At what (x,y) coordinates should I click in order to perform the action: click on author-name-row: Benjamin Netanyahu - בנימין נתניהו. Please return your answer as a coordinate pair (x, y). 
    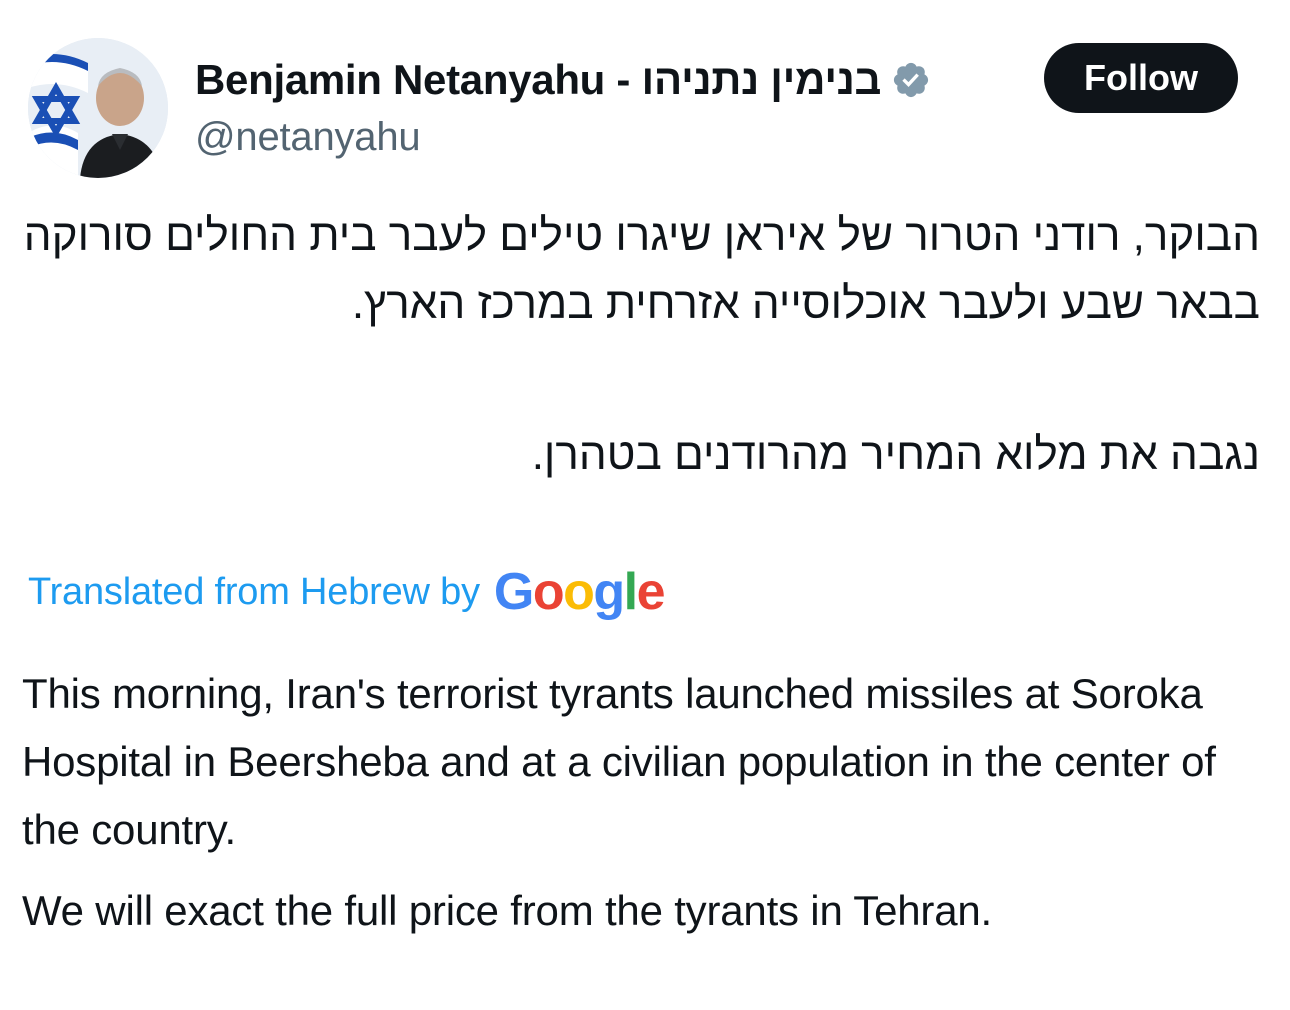
    Looking at the image, I should click on (563, 80).